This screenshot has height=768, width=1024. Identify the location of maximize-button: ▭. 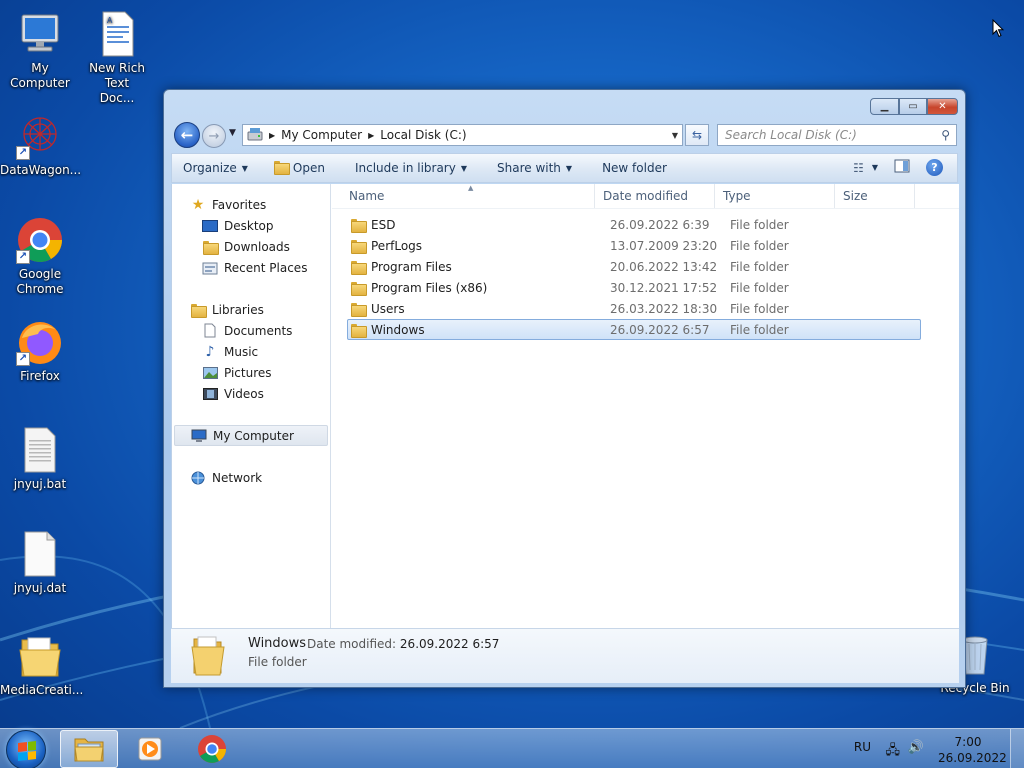
(913, 106).